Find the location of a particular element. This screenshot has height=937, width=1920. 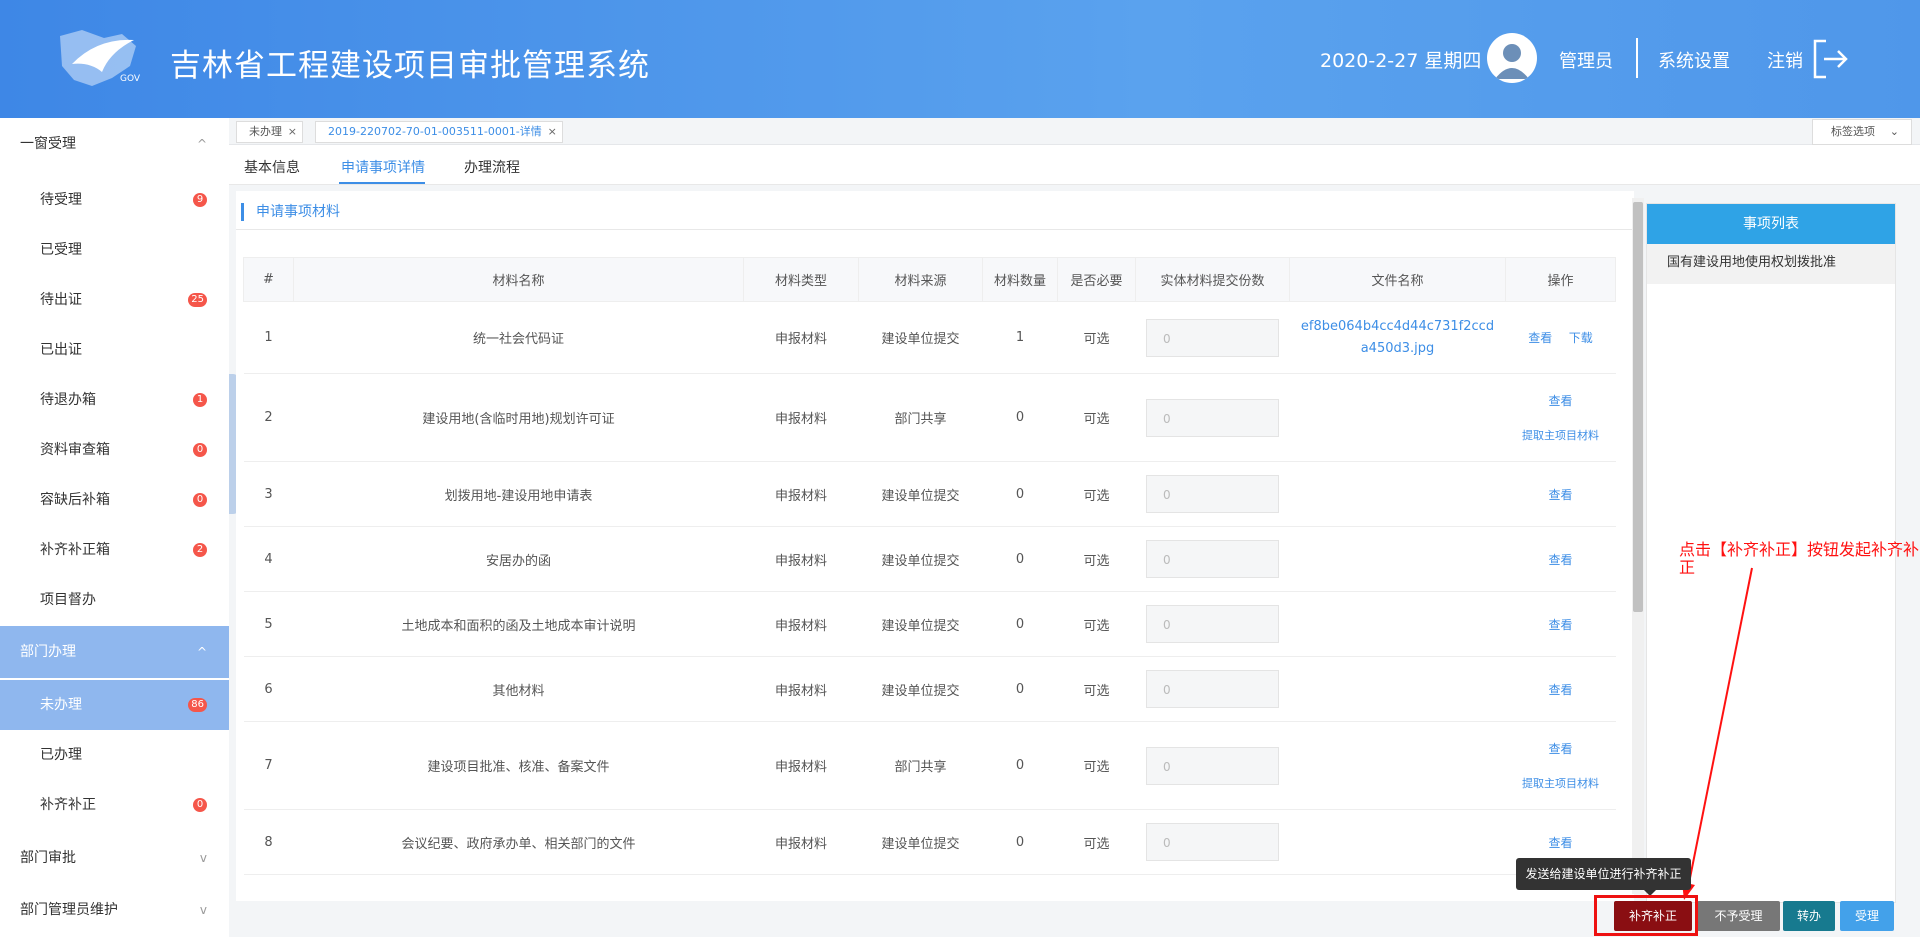

table-row: 6 其他材料 申报材料 建设单位提交 0 可选 0 查看 is located at coordinates (929, 689).